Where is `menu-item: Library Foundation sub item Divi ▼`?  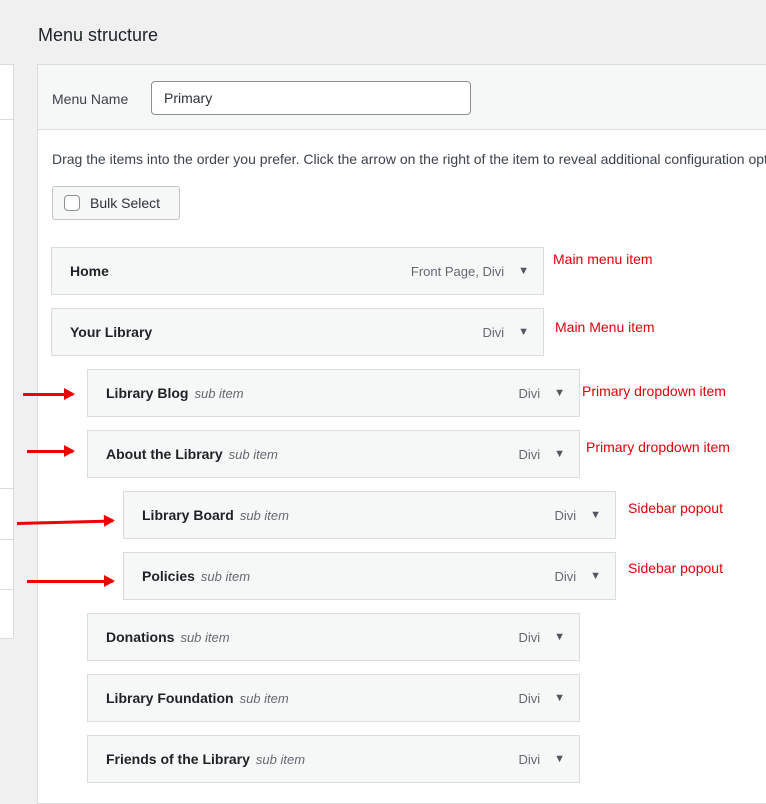
menu-item: Library Foundation sub item Divi ▼ is located at coordinates (333, 698).